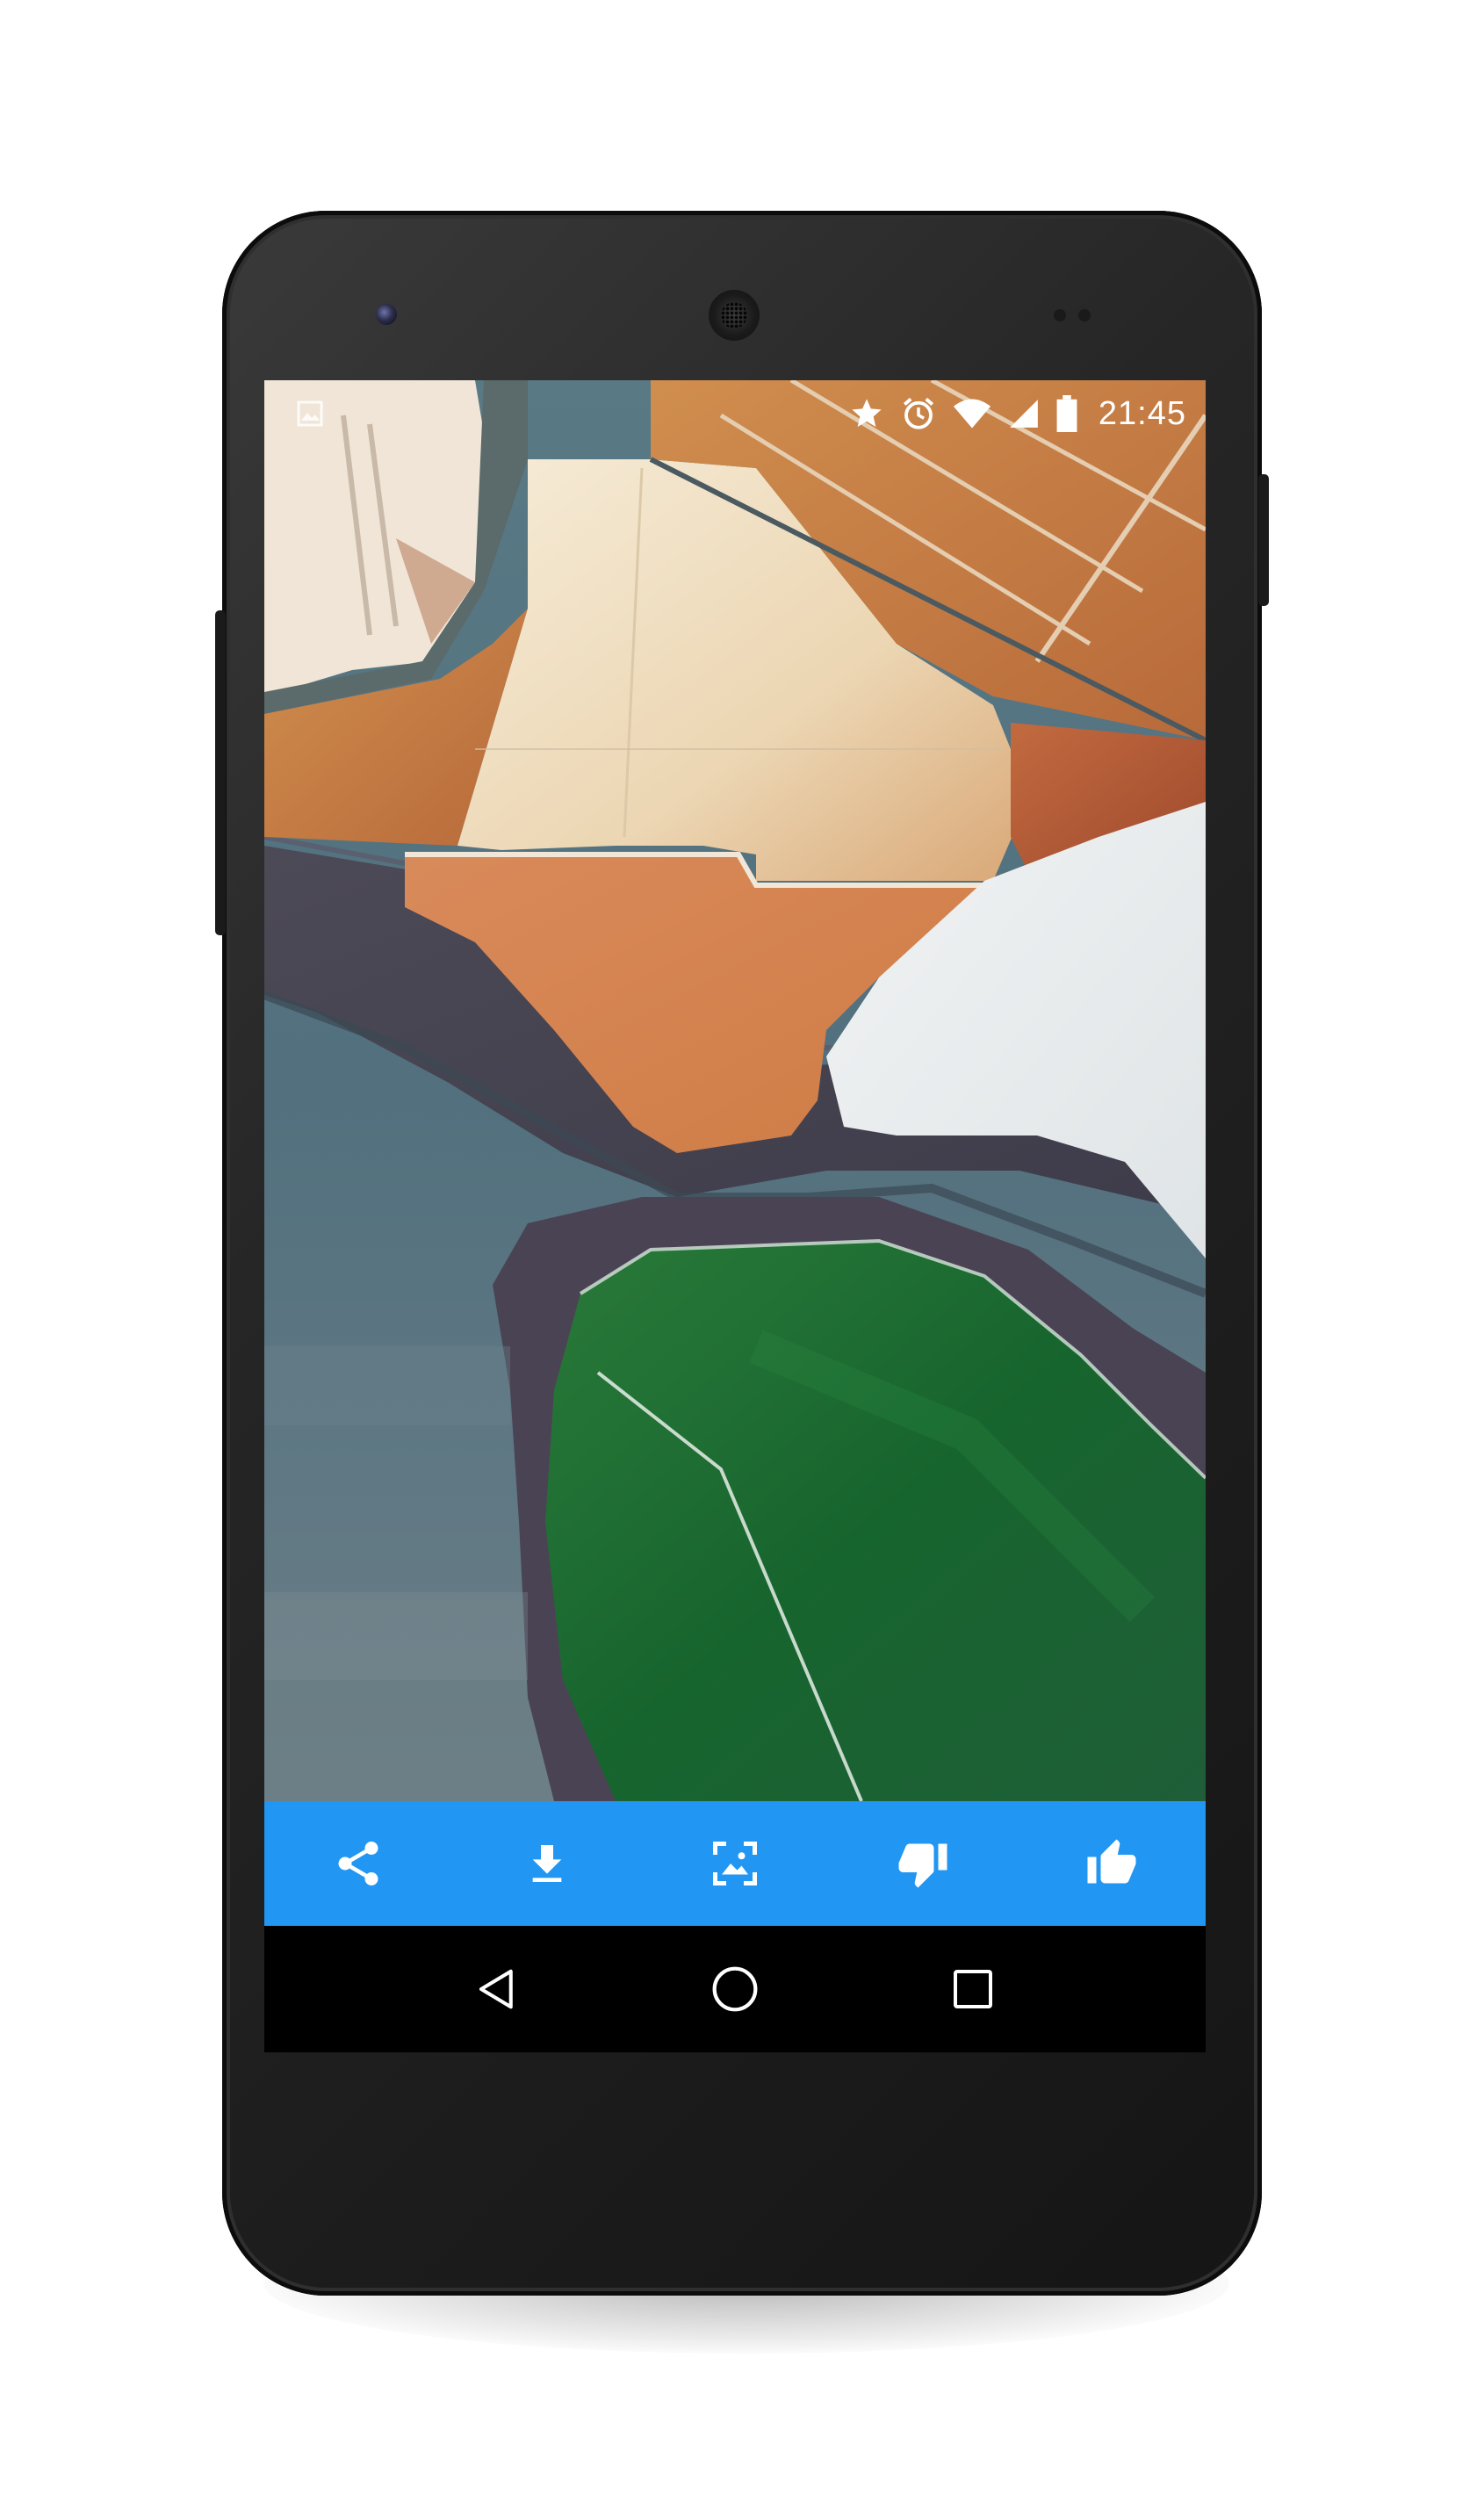 The width and height of the screenshot is (1484, 2509). I want to click on power-button, so click(1263, 540).